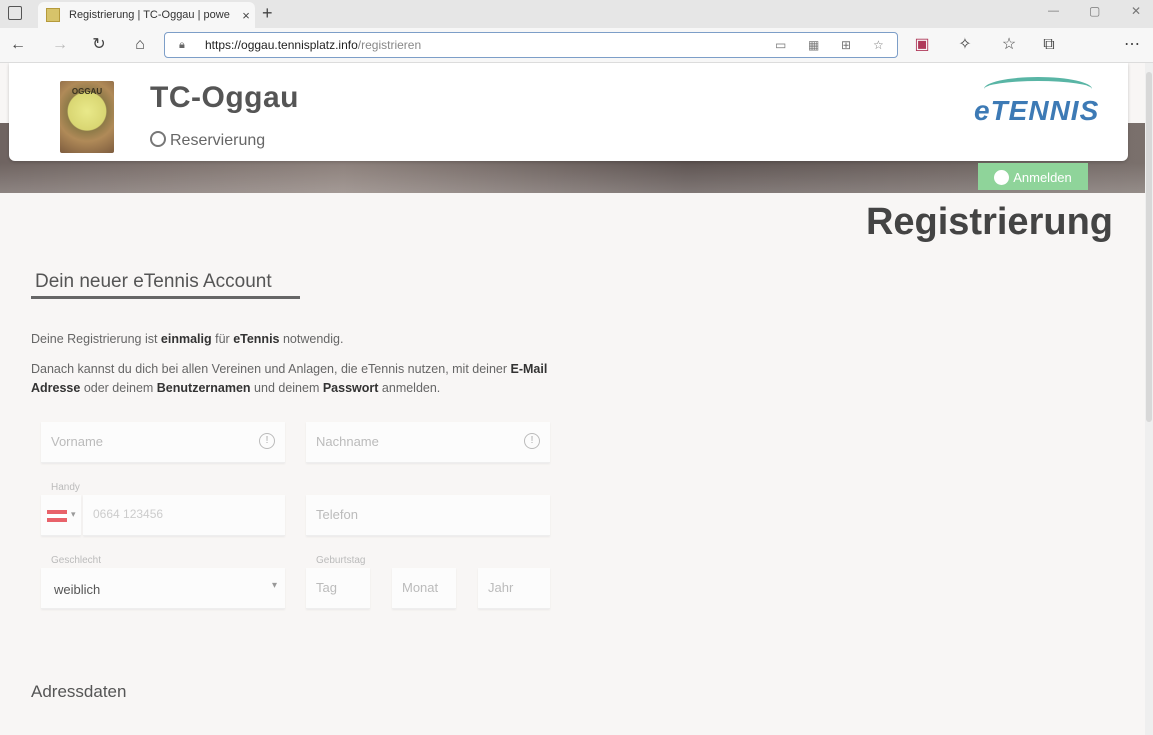 The height and width of the screenshot is (735, 1153). Describe the element at coordinates (501, 587) in the screenshot. I see `jahr-placeholder: Jahr` at that location.